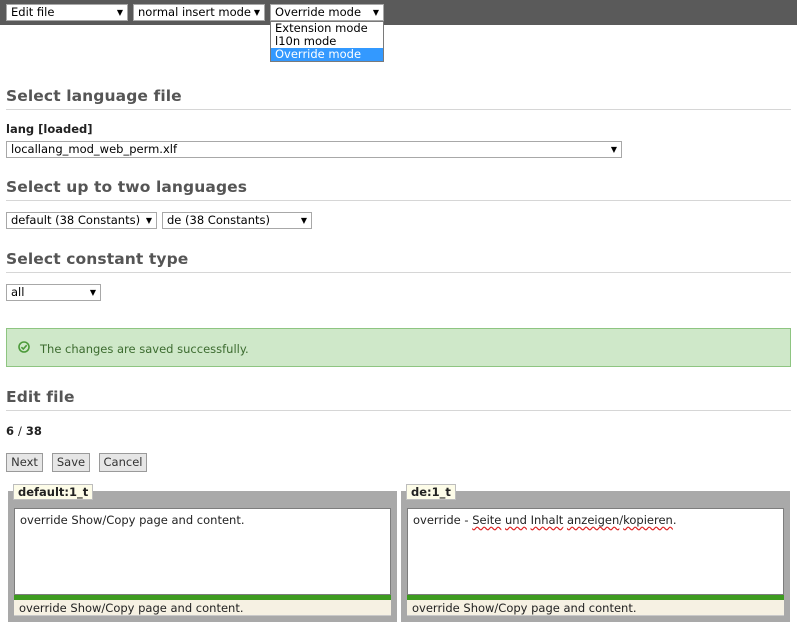 Image resolution: width=797 pixels, height=629 pixels. I want to click on de-value-word: Seite, so click(487, 520).